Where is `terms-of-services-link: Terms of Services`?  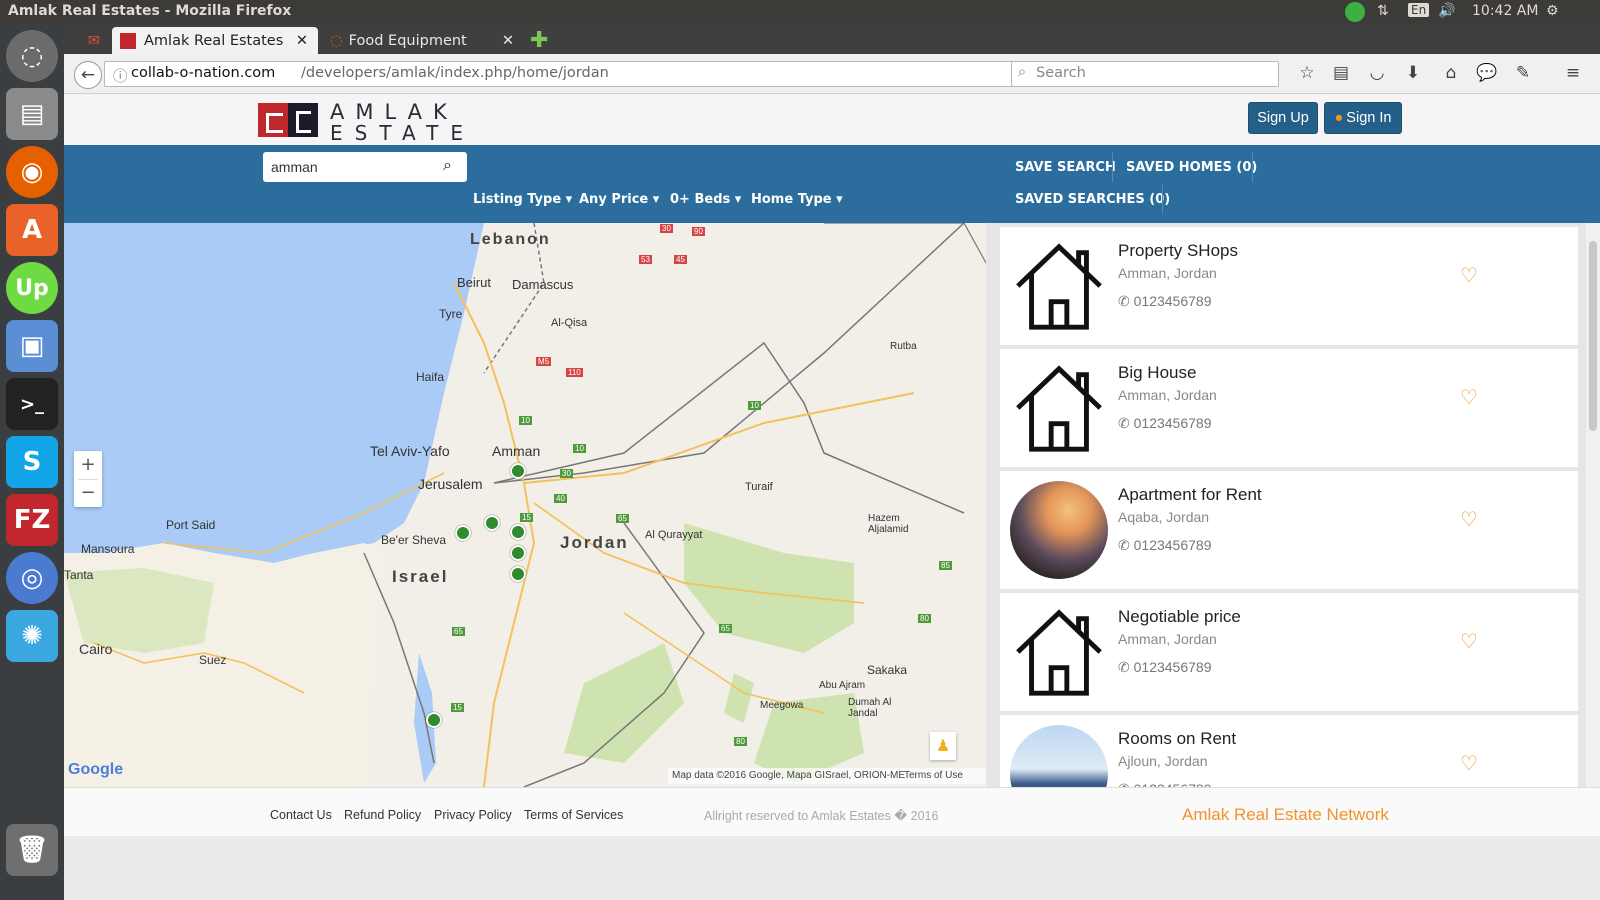 terms-of-services-link: Terms of Services is located at coordinates (573, 815).